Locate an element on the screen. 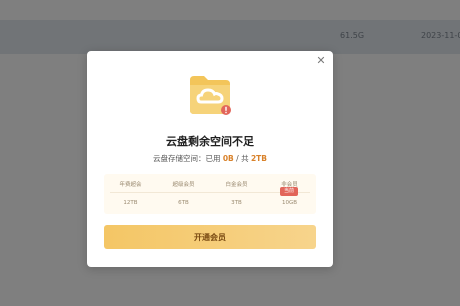  cloud-folder-icon is located at coordinates (210, 95).